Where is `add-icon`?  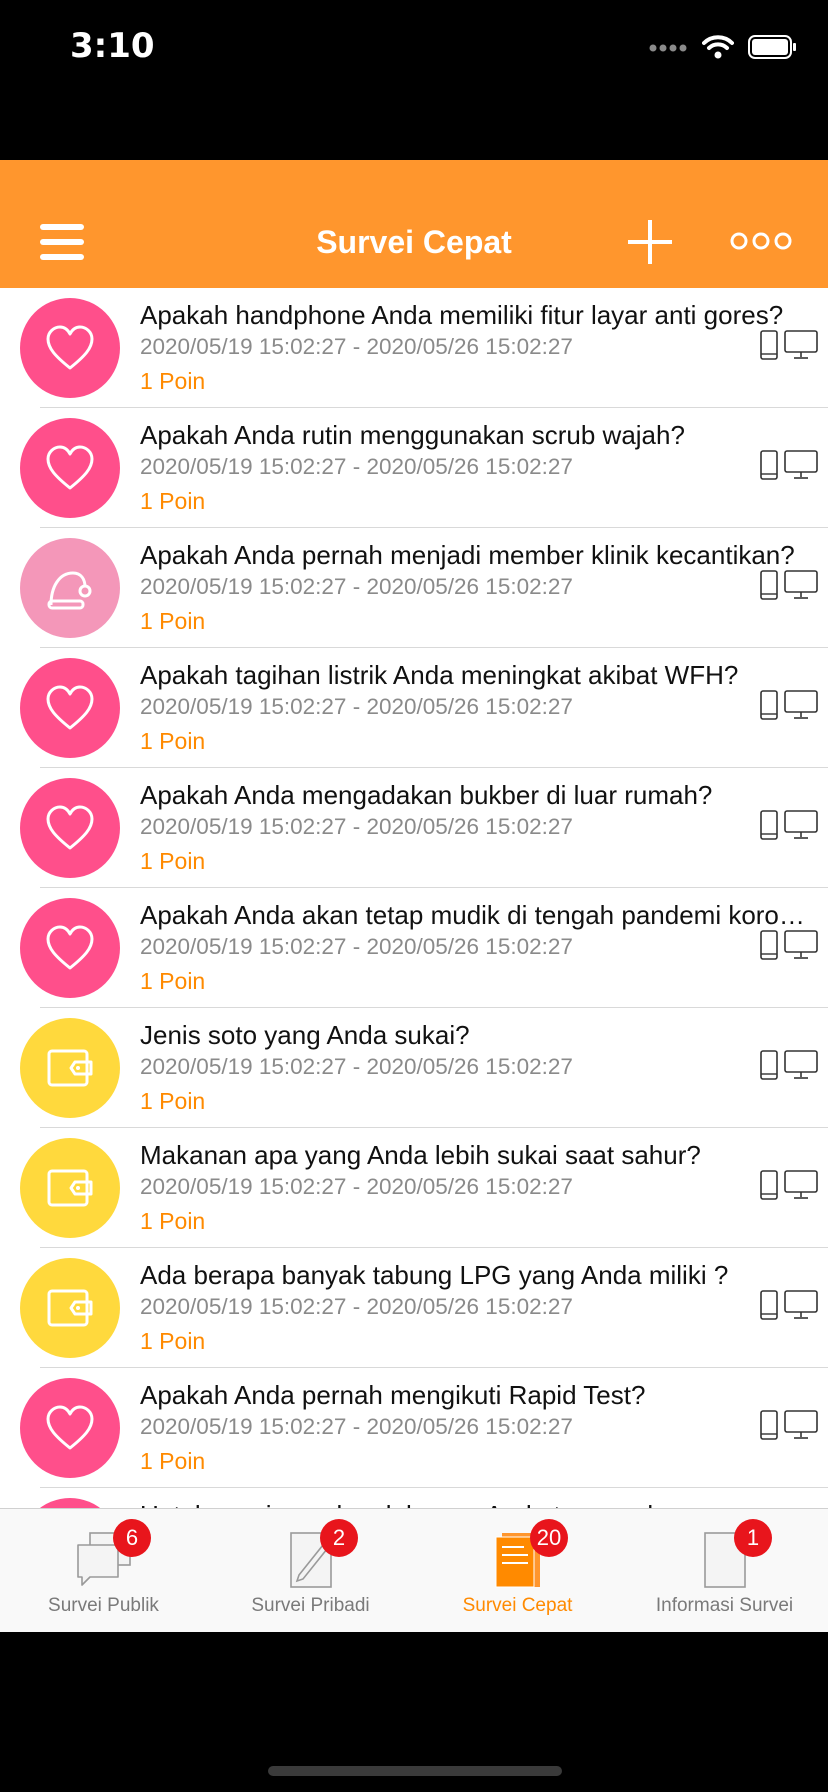 add-icon is located at coordinates (650, 242).